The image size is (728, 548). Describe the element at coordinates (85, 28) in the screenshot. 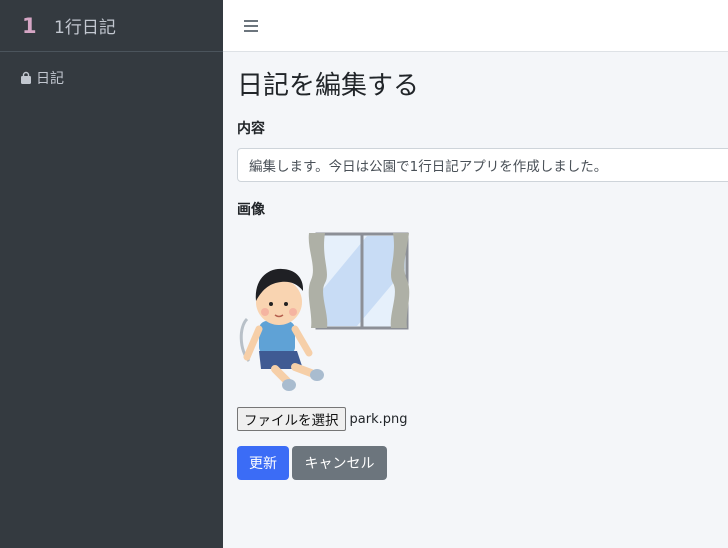

I see `brand-title: 1行日記` at that location.